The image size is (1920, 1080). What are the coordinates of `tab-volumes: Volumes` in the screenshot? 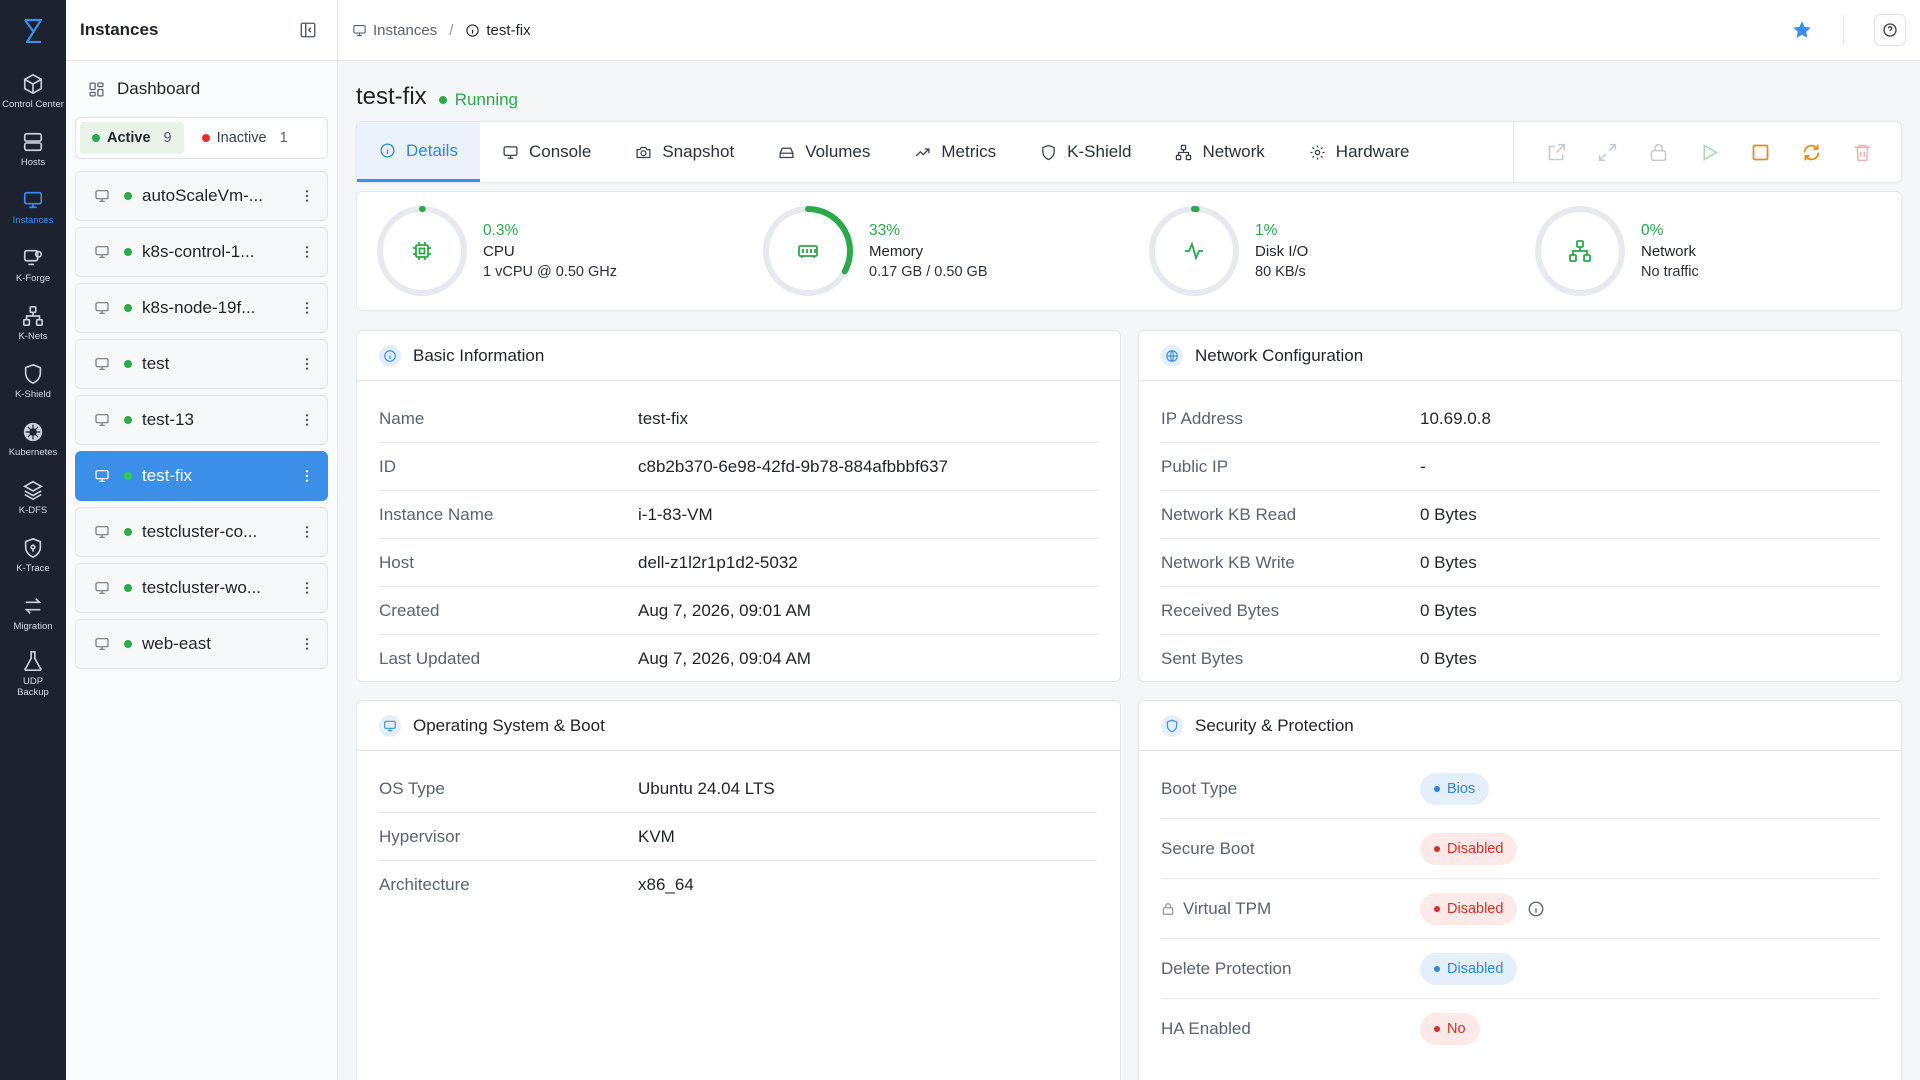 It's located at (824, 152).